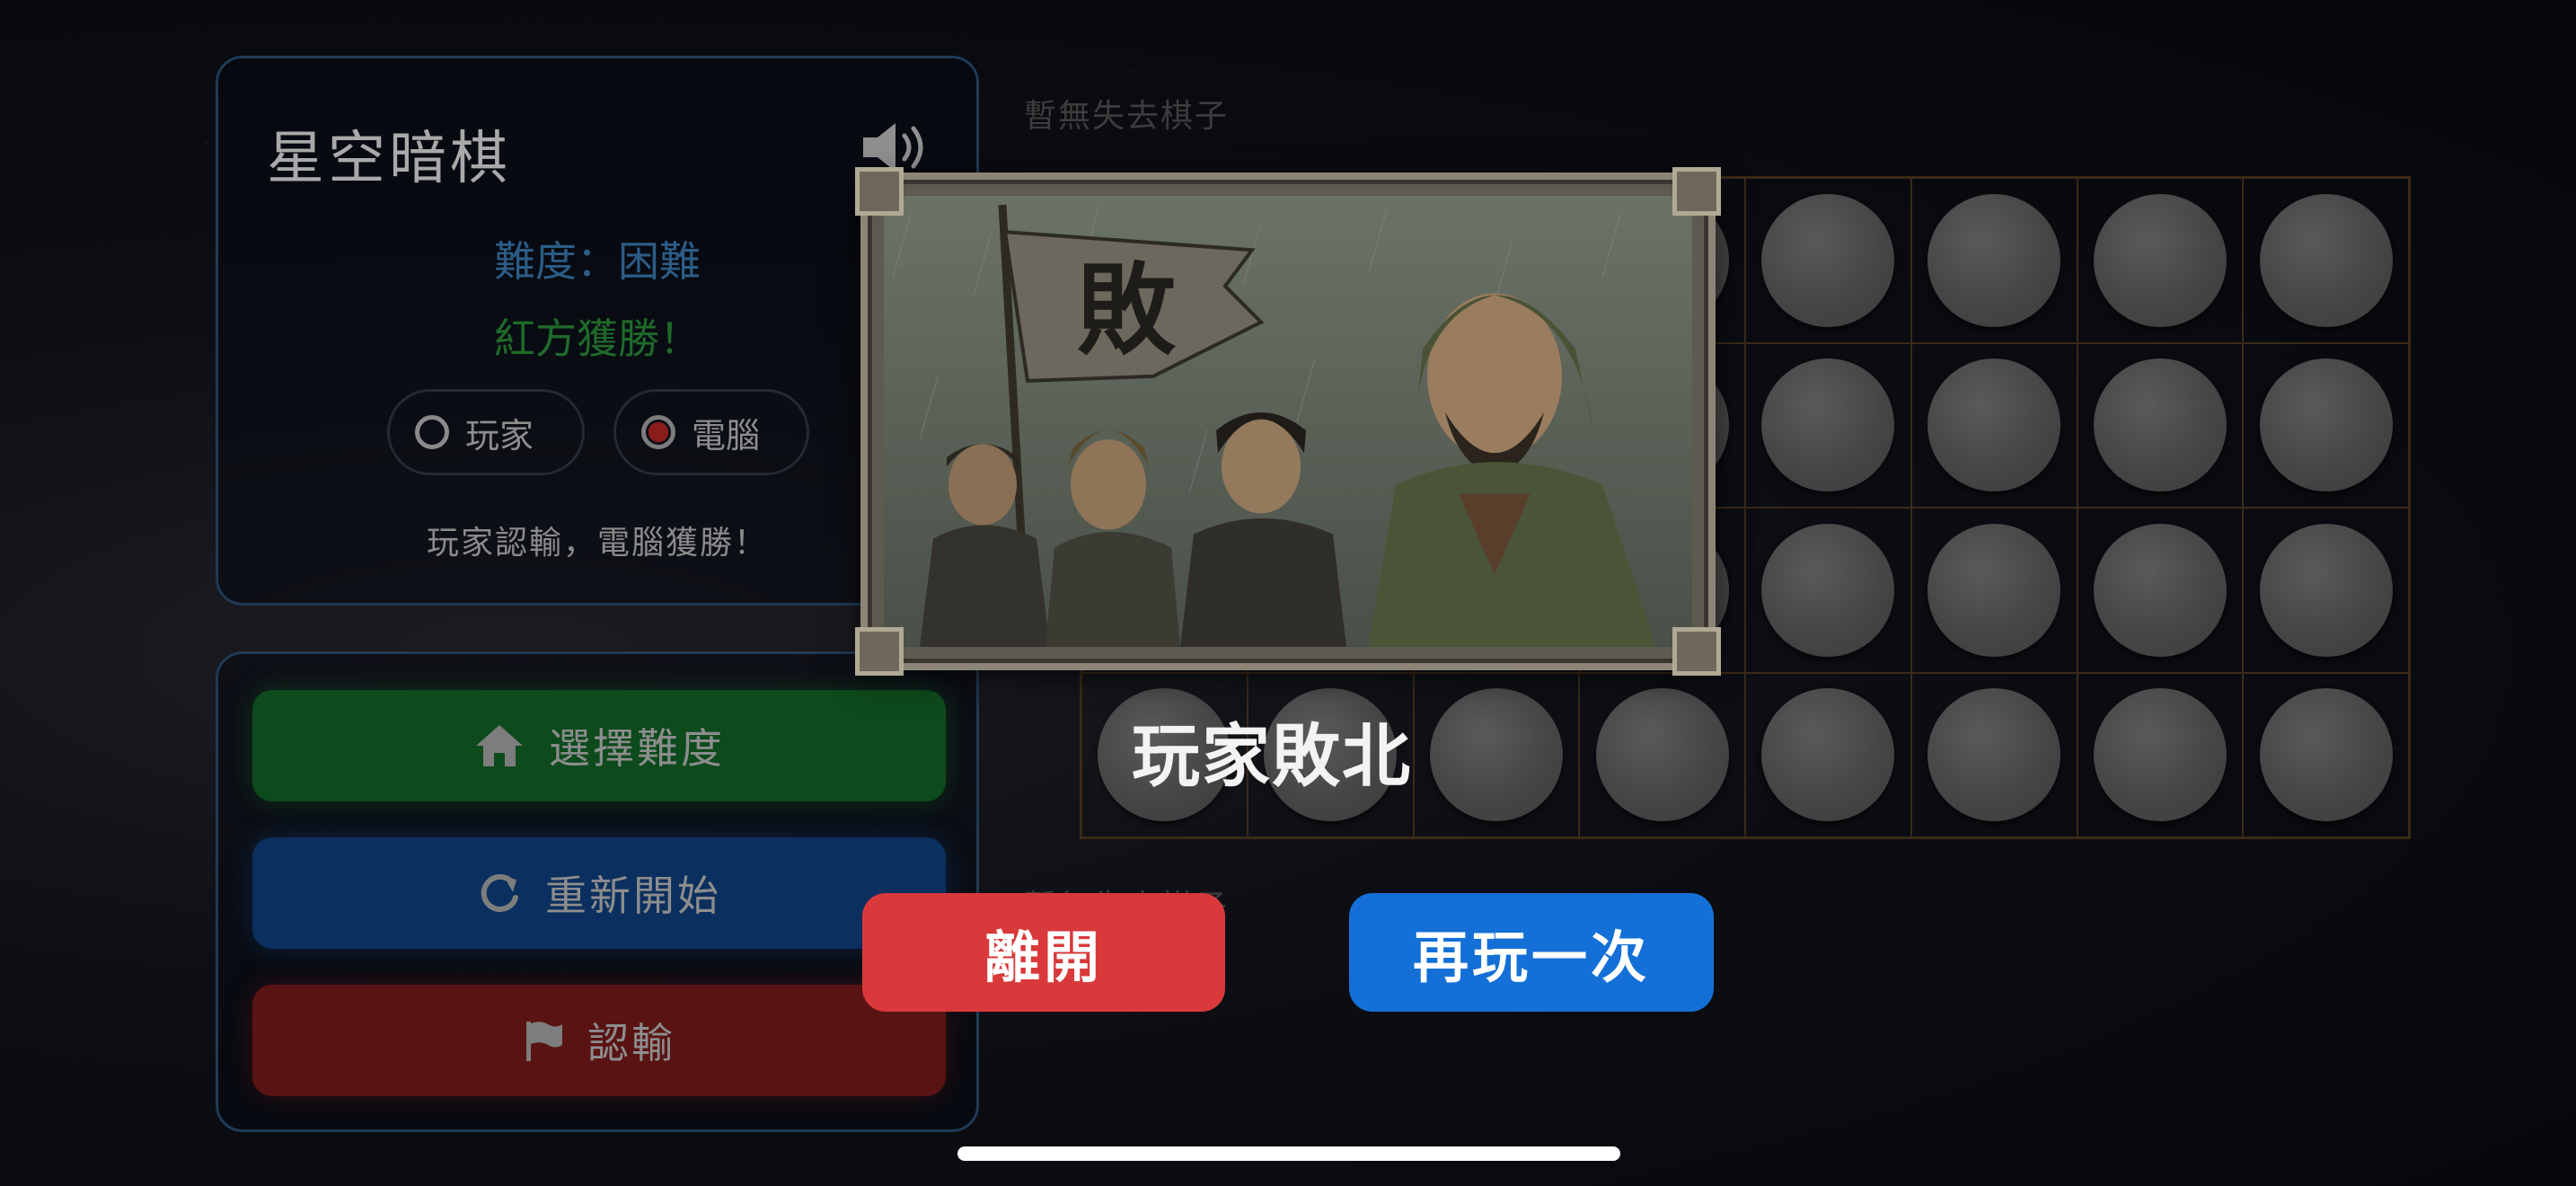 Image resolution: width=2576 pixels, height=1186 pixels. What do you see at coordinates (1272, 756) in the screenshot?
I see `defeat-title: 玩家敗北` at bounding box center [1272, 756].